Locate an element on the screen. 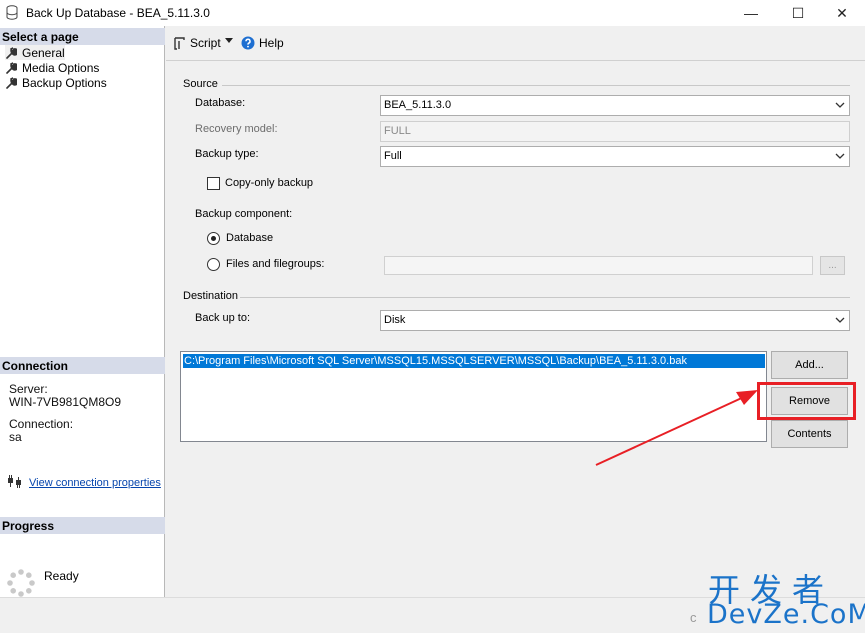 The width and height of the screenshot is (865, 633). select-page-header: Select a page is located at coordinates (82, 36).